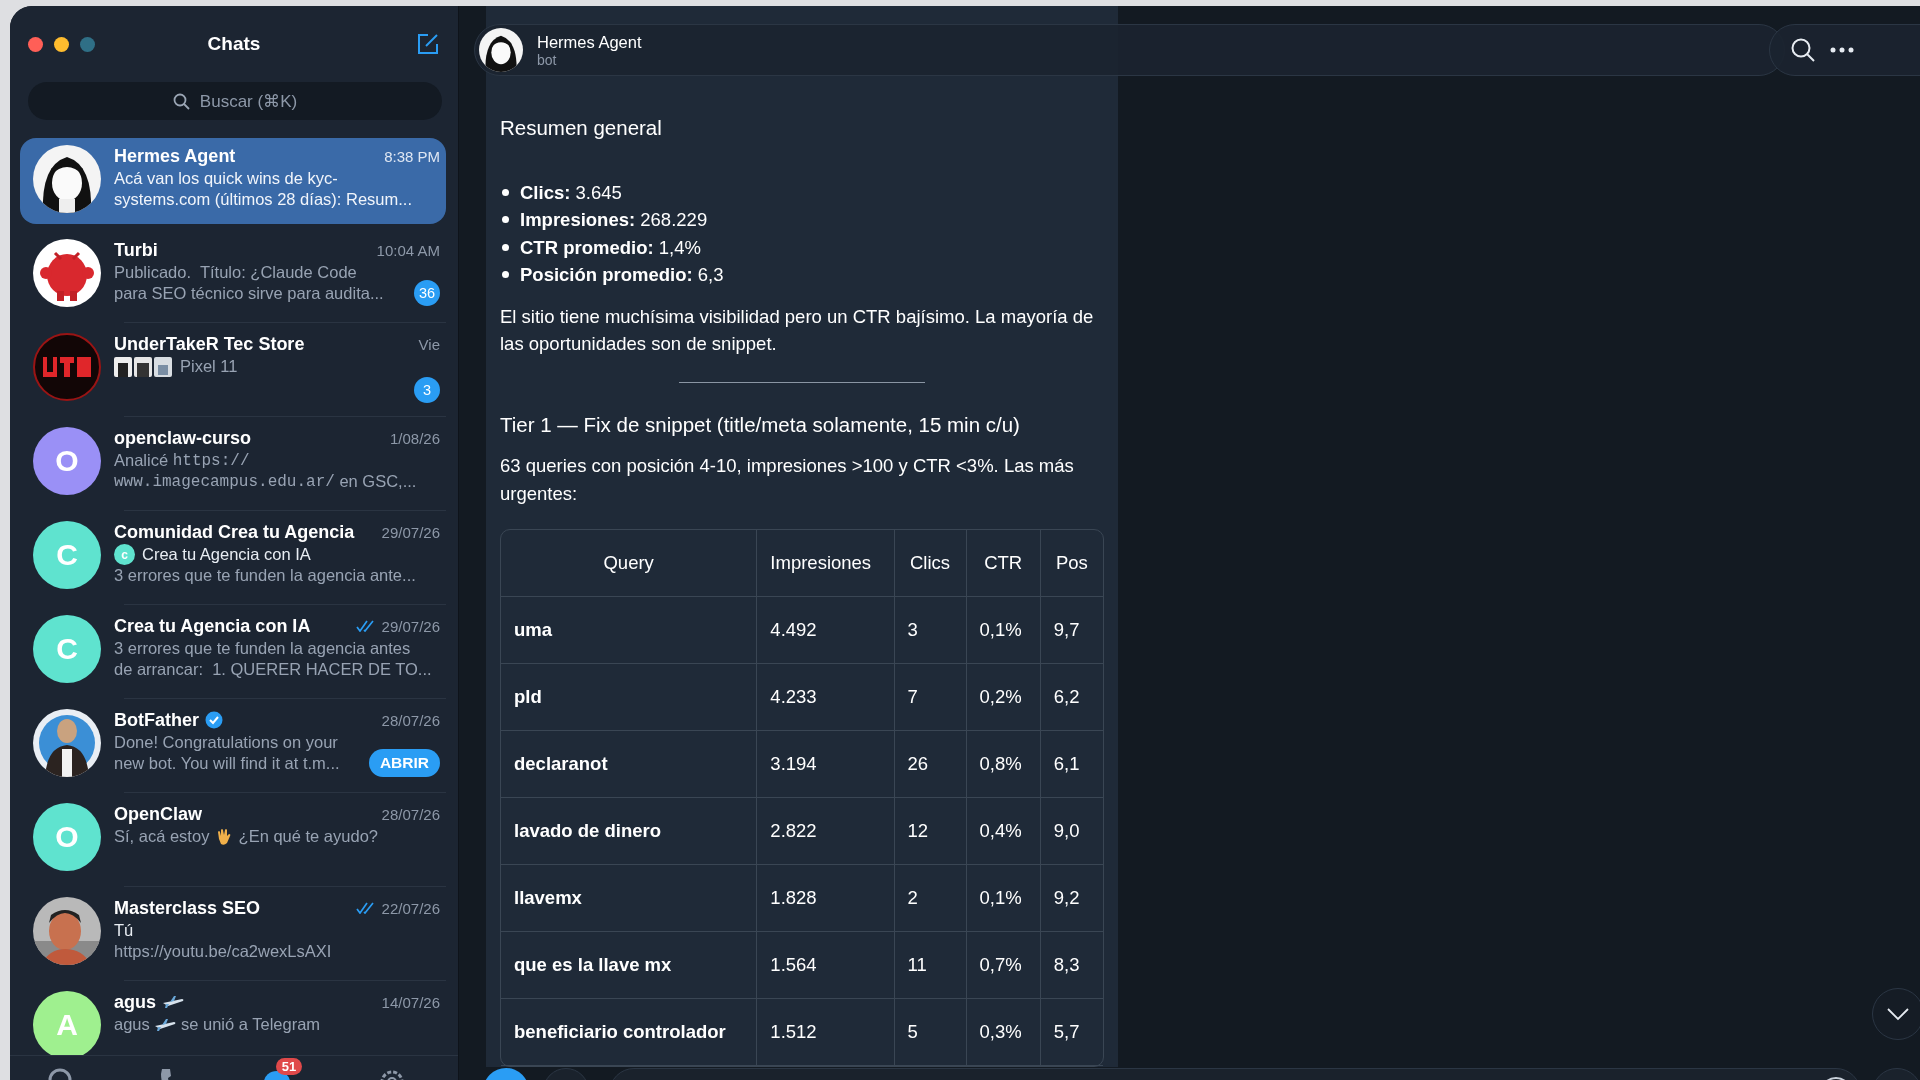  Describe the element at coordinates (826, 697) in the screenshot. I see `table-cell: 4.233` at that location.